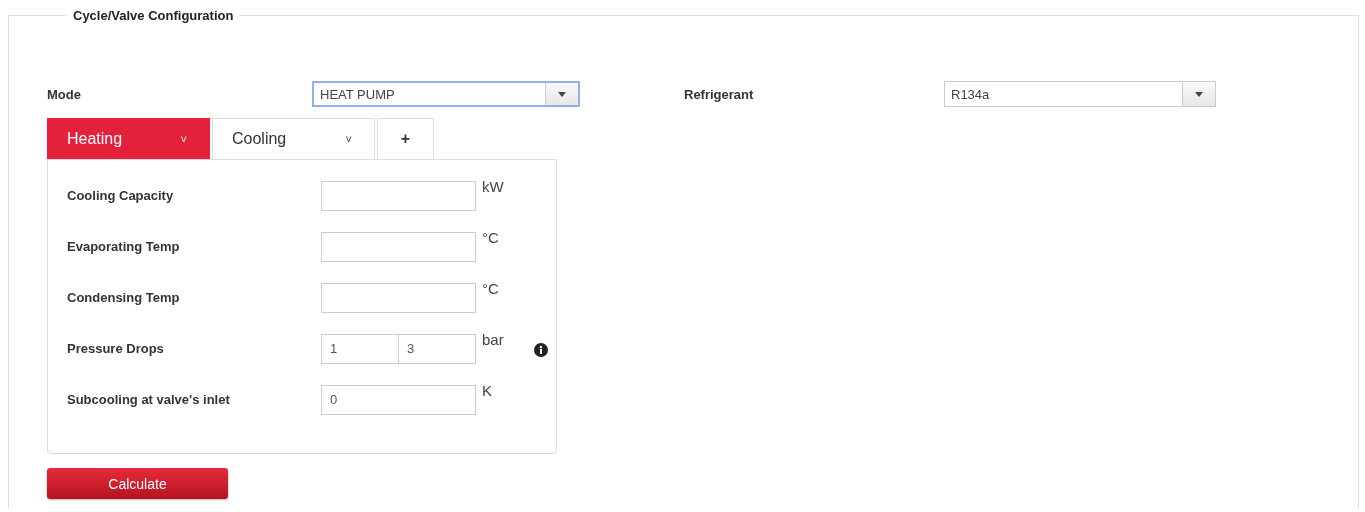  Describe the element at coordinates (719, 94) in the screenshot. I see `select-label: Refrigerant` at that location.